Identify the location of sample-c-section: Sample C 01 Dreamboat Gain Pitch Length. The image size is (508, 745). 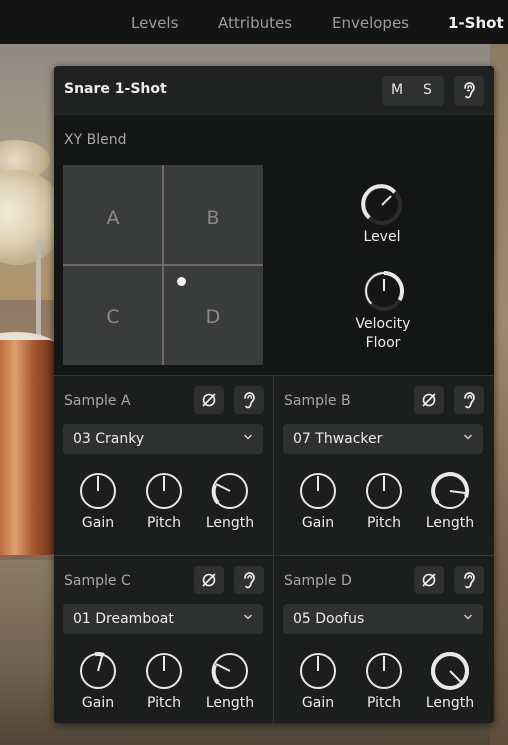
(163, 639).